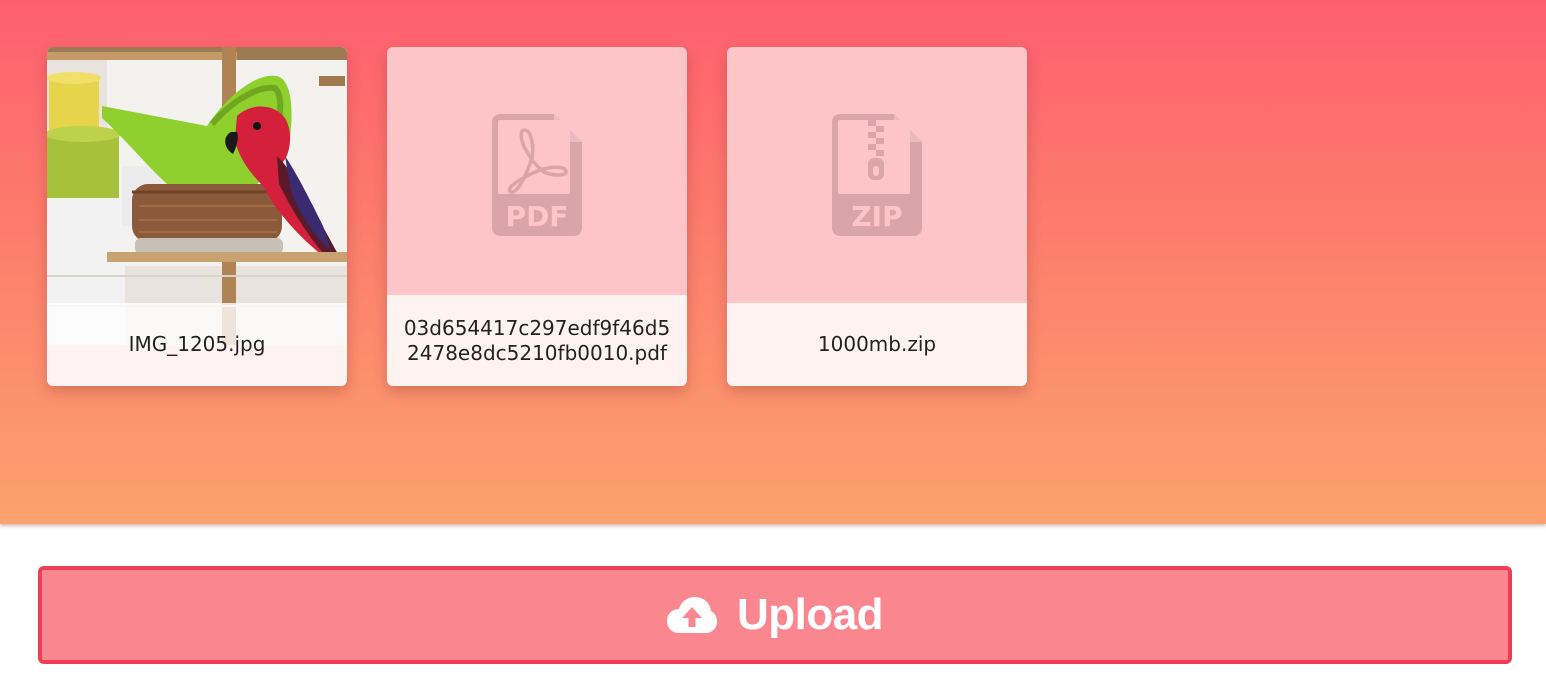 The height and width of the screenshot is (696, 1546). I want to click on file-name: IMG_1205.jpg, so click(197, 344).